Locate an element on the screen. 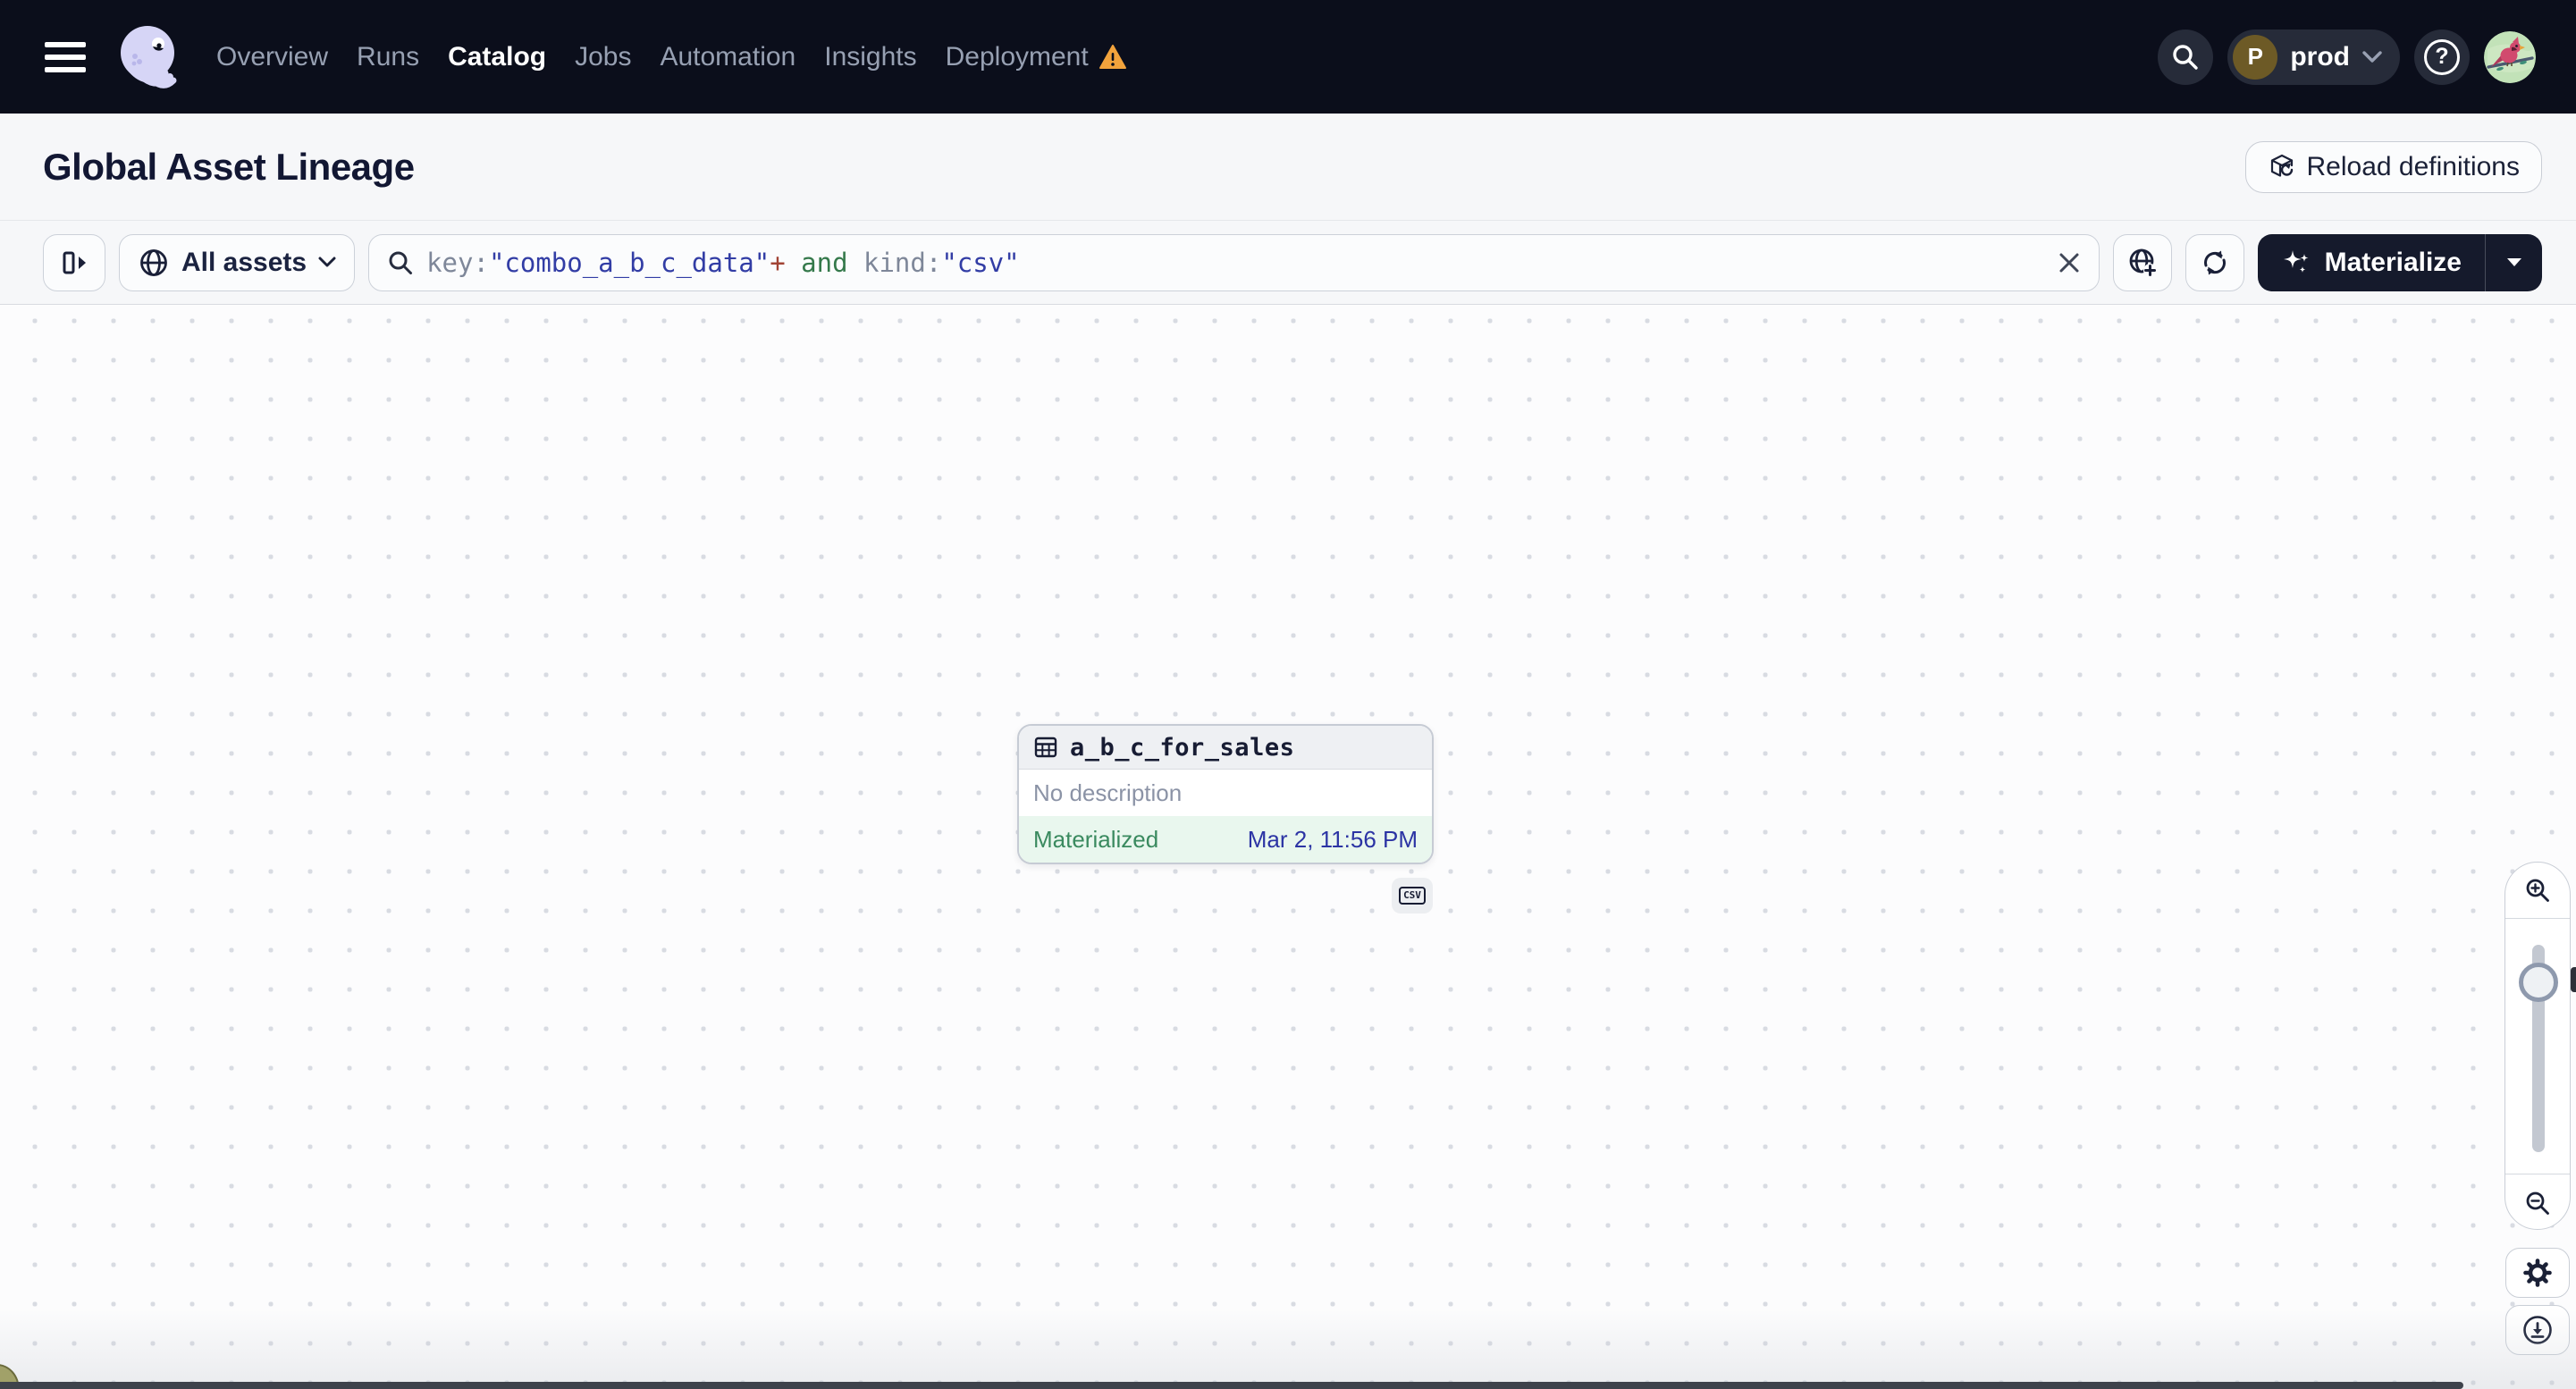 The image size is (2576, 1389). refresh-graph-button is located at coordinates (2214, 262).